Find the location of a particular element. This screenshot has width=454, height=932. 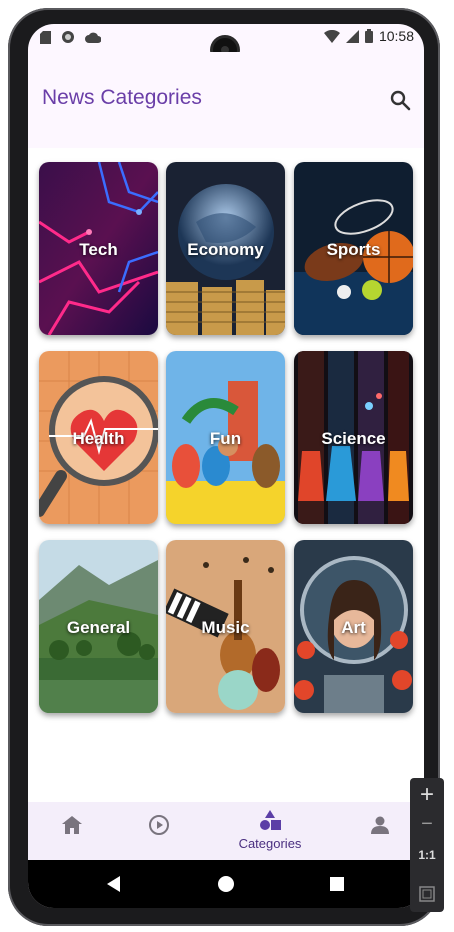

category-label: Health is located at coordinates (98, 438).